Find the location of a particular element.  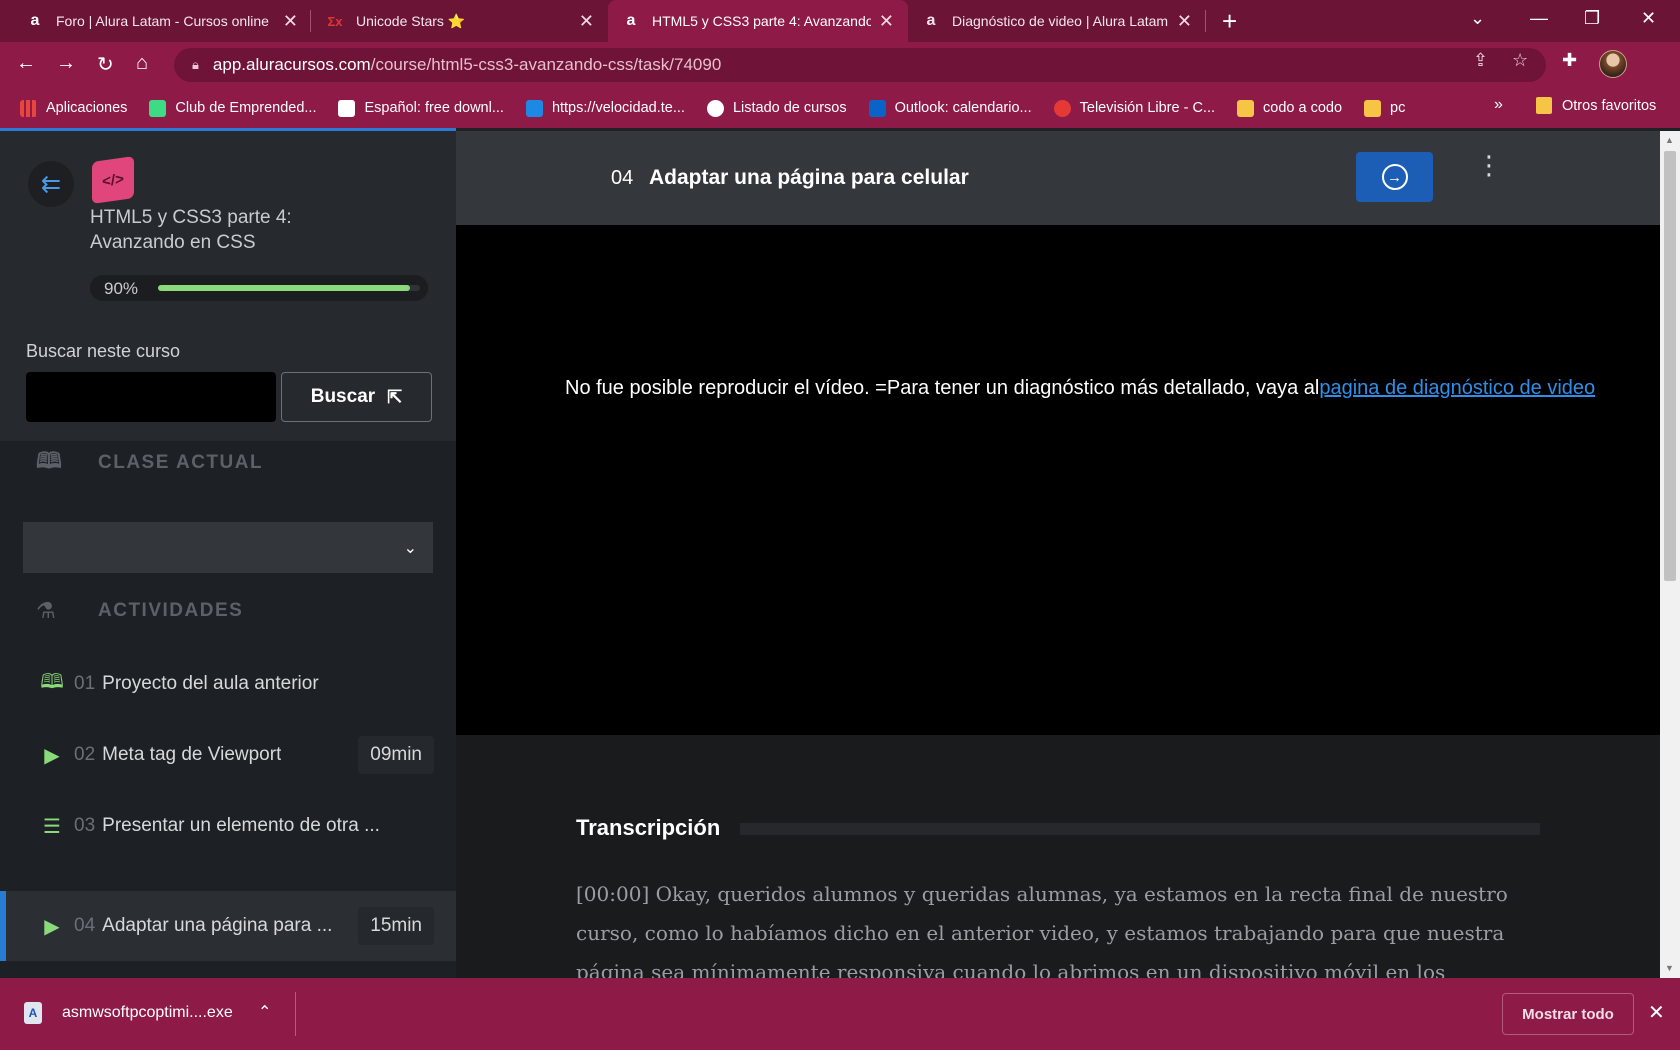

activity-item: 🕮︎ 01 Proyecto del aula anterior is located at coordinates (228, 684).